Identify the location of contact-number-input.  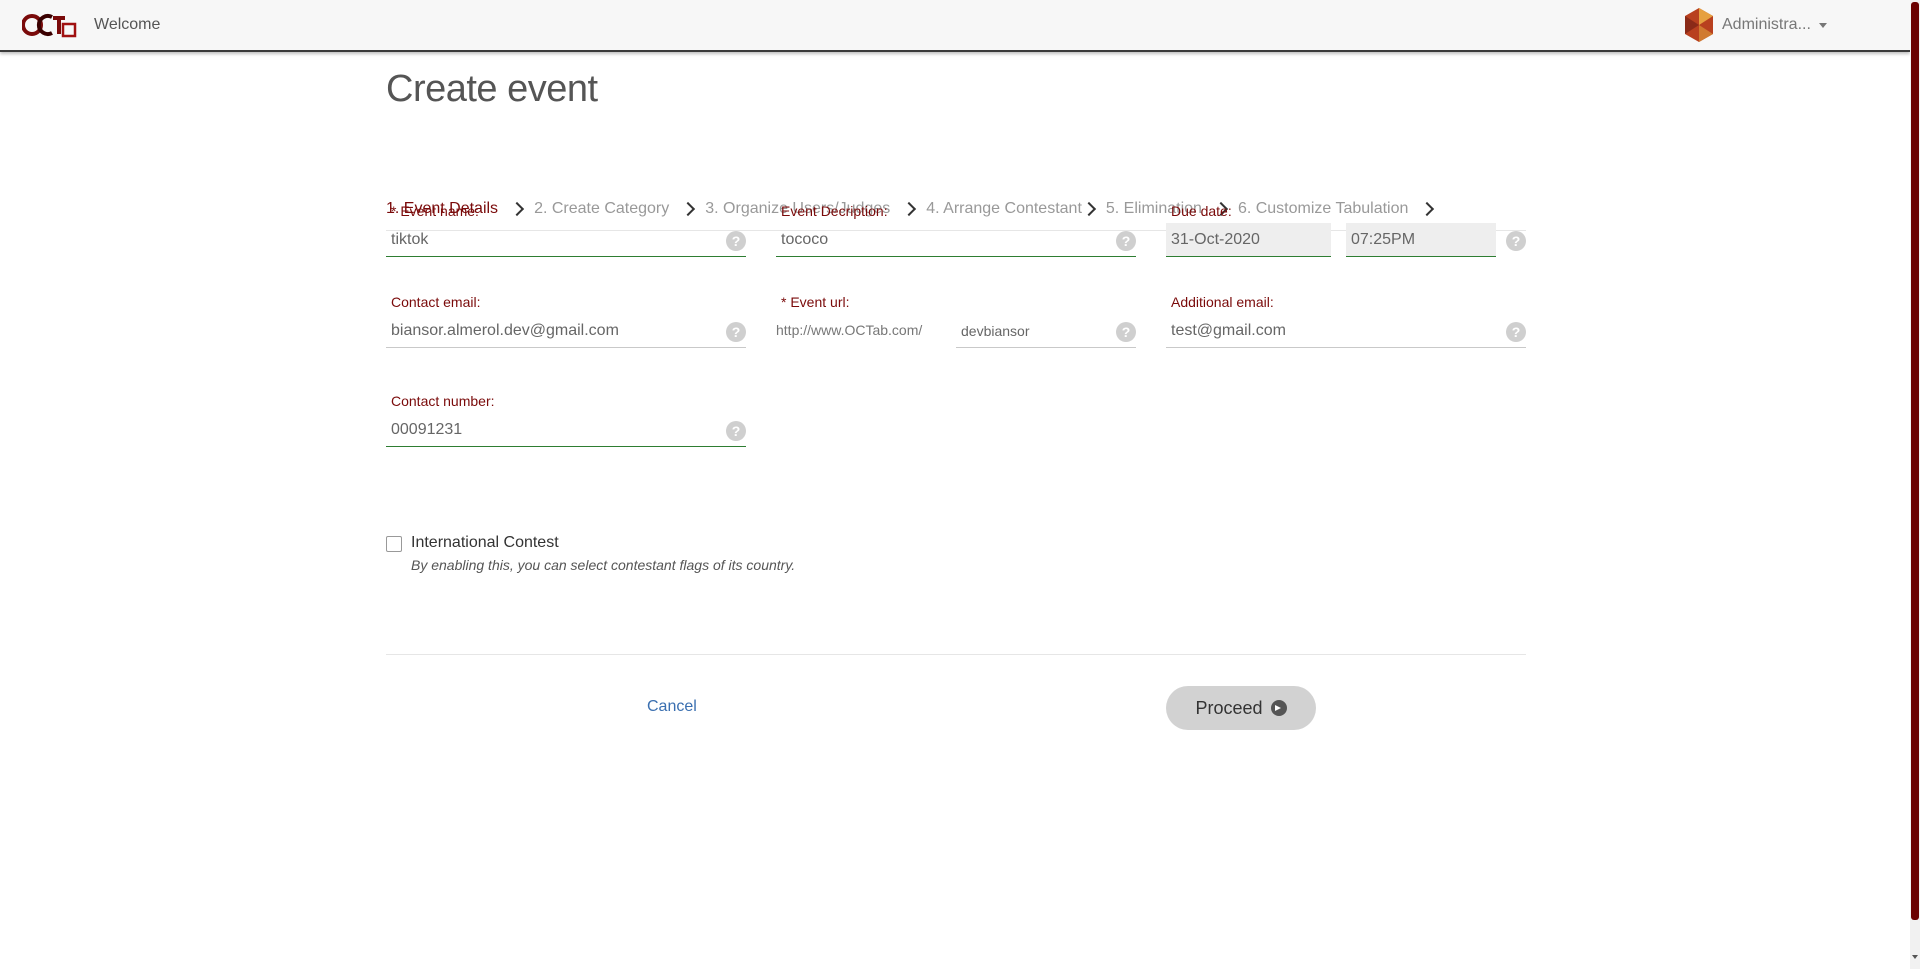
(566, 430).